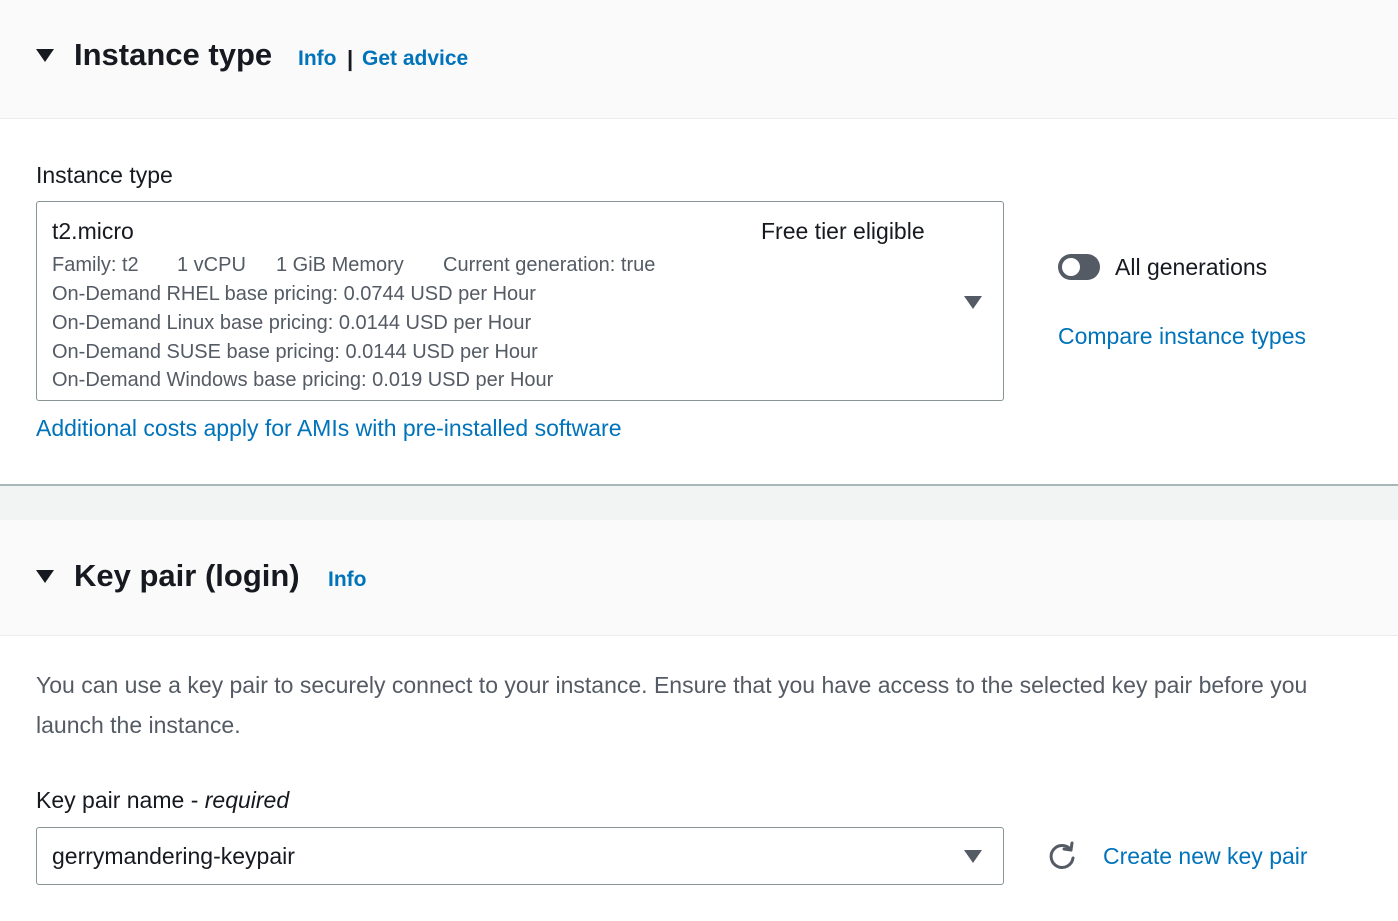 The width and height of the screenshot is (1398, 921). I want to click on create-key-pair-link: Create new key pair, so click(1205, 856).